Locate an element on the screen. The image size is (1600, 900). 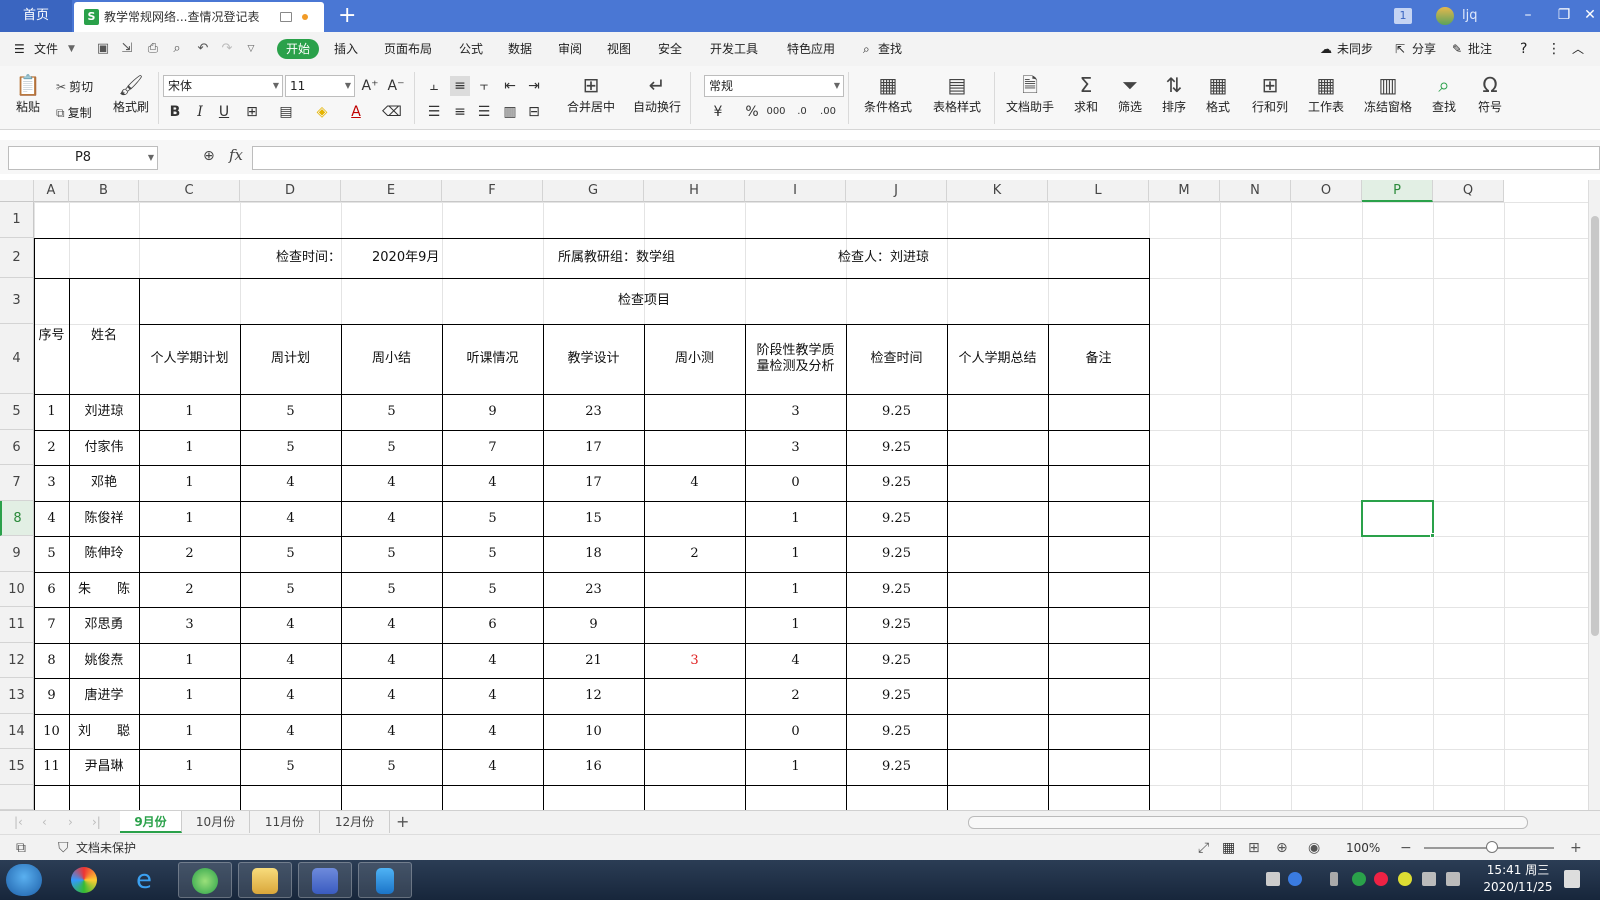
app-tray-icon is located at coordinates (1381, 879).